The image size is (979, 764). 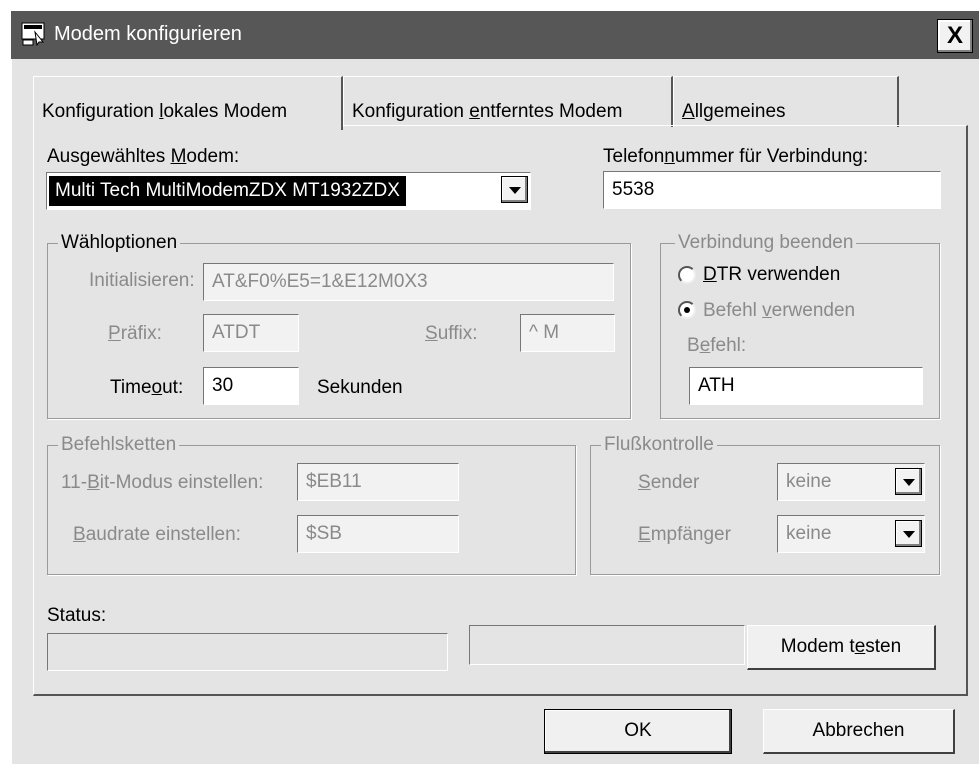 What do you see at coordinates (955, 36) in the screenshot?
I see `close-button: X` at bounding box center [955, 36].